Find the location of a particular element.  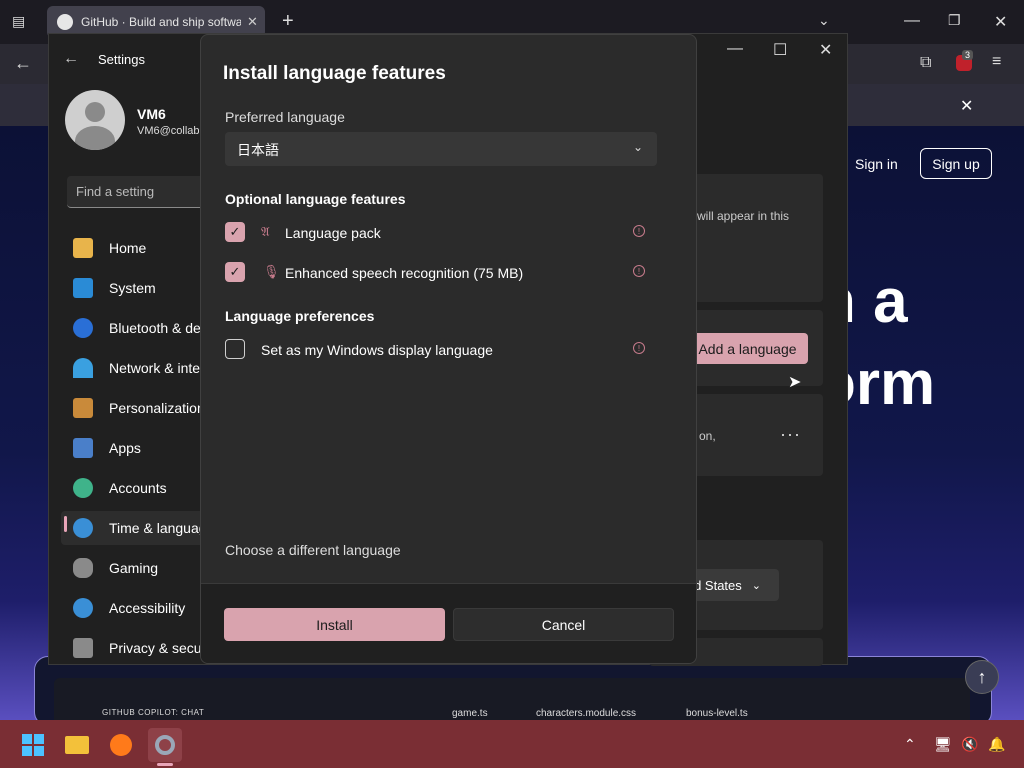

language-preferences-heading: Language preferences is located at coordinates (300, 316).